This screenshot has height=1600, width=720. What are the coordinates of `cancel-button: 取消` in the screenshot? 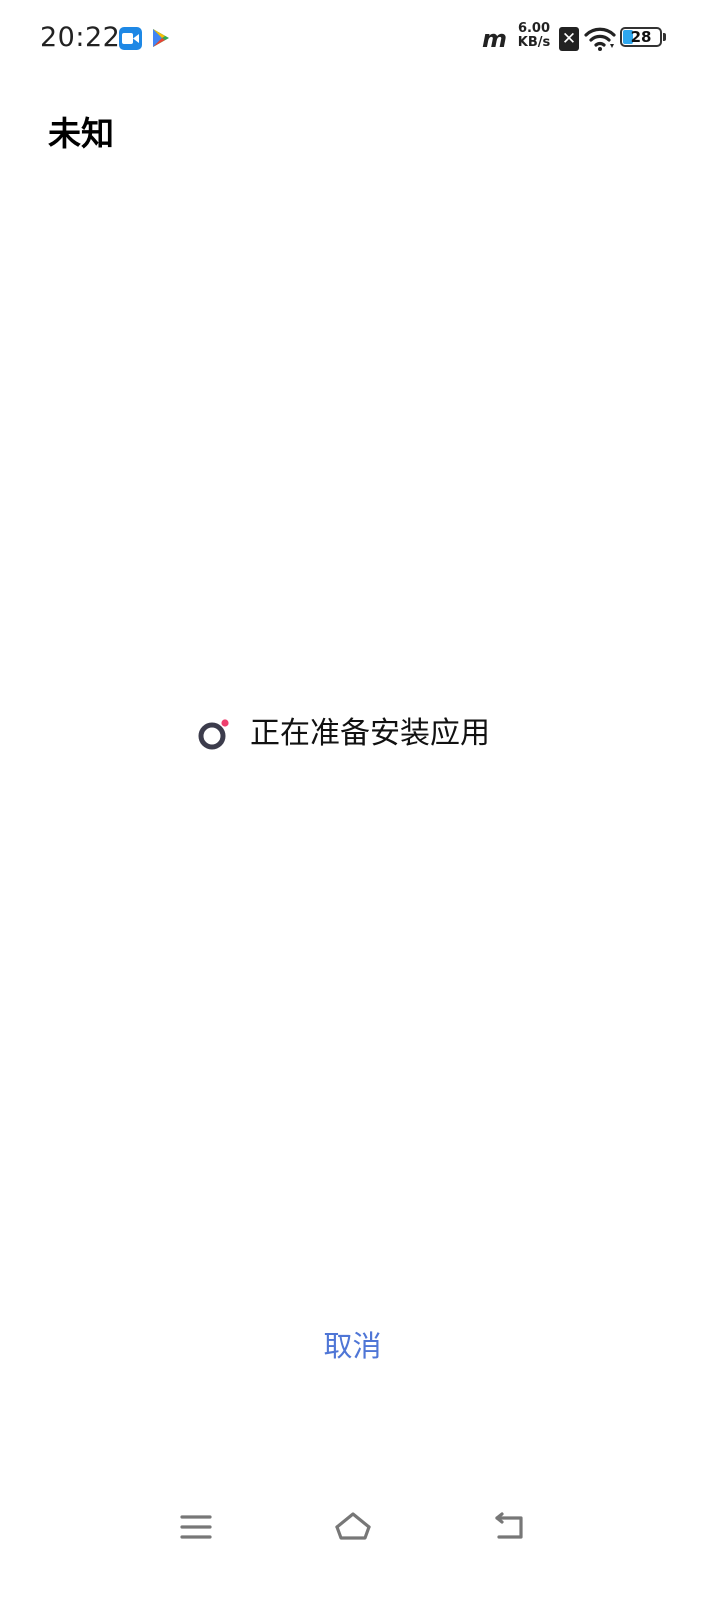 It's located at (352, 1346).